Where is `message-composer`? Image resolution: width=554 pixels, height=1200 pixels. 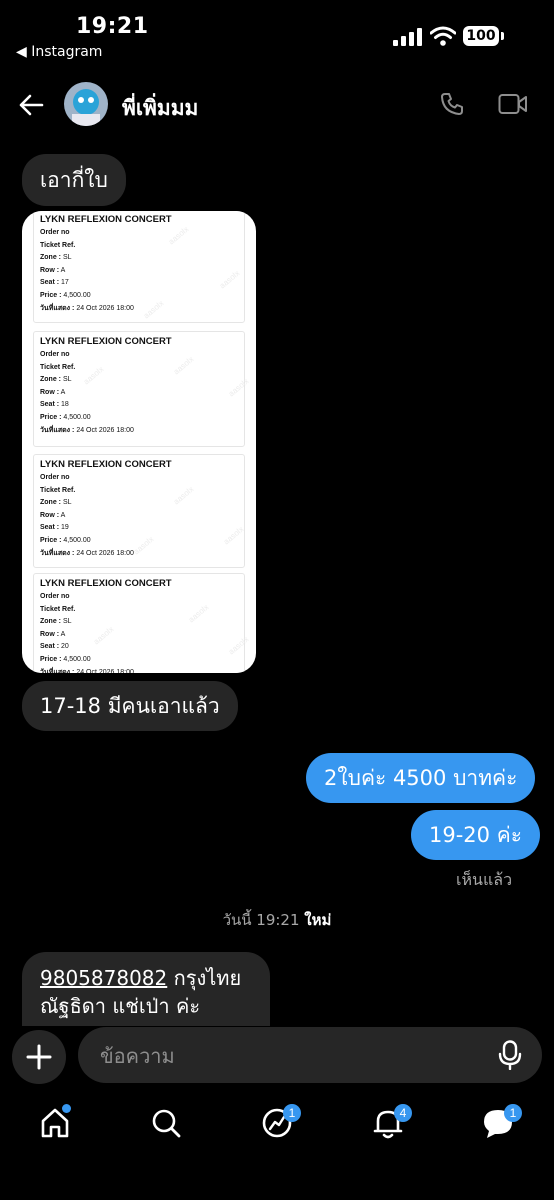 message-composer is located at coordinates (310, 1056).